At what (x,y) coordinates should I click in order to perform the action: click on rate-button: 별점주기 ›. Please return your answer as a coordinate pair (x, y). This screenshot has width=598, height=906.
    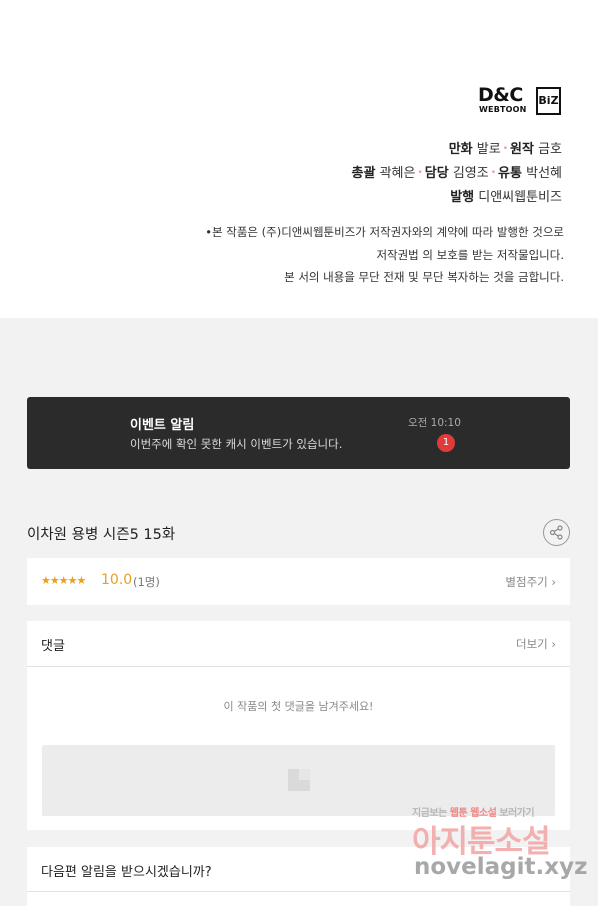
    Looking at the image, I should click on (530, 582).